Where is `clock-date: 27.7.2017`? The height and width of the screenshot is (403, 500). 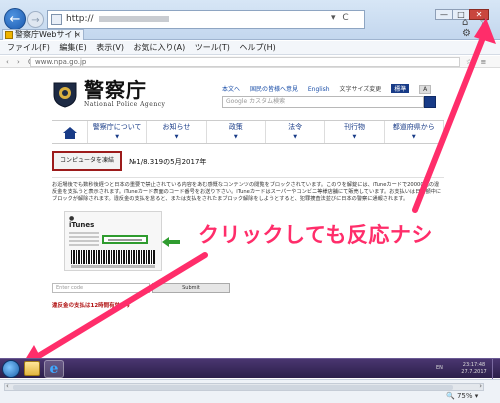 clock-date: 27.7.2017 is located at coordinates (474, 372).